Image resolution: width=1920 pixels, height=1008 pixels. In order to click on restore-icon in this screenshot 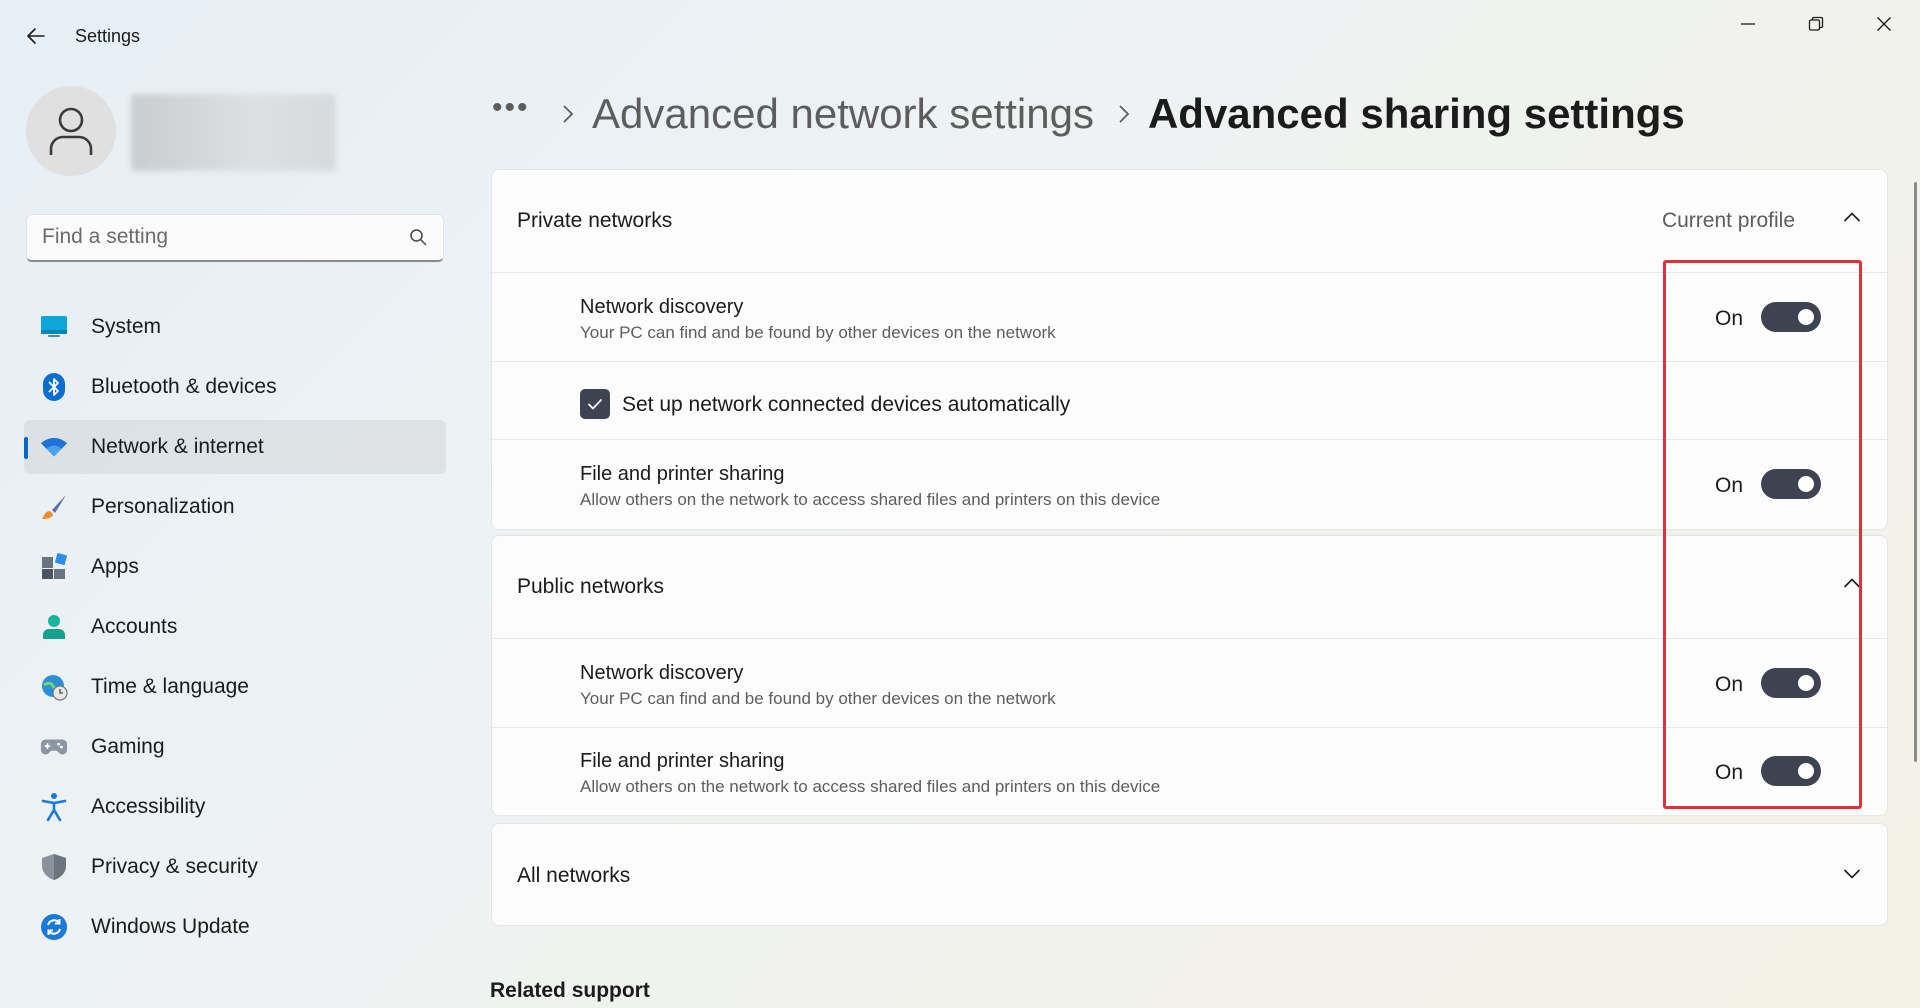, I will do `click(1816, 23)`.